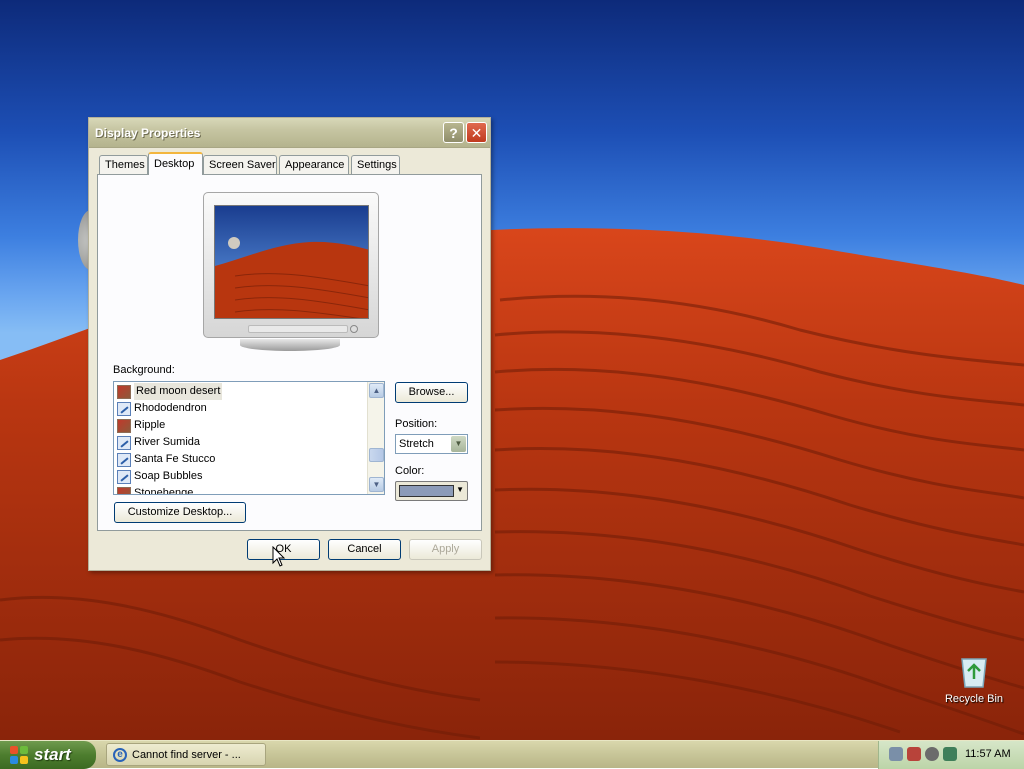  What do you see at coordinates (175, 163) in the screenshot?
I see `tab-desktop: Desktop` at bounding box center [175, 163].